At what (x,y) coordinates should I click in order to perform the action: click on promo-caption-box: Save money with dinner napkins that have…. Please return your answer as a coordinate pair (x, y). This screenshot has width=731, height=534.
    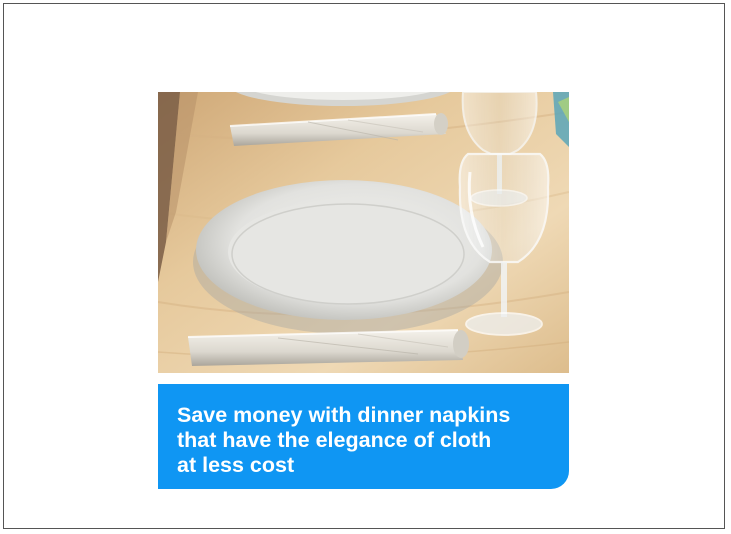
    Looking at the image, I should click on (363, 436).